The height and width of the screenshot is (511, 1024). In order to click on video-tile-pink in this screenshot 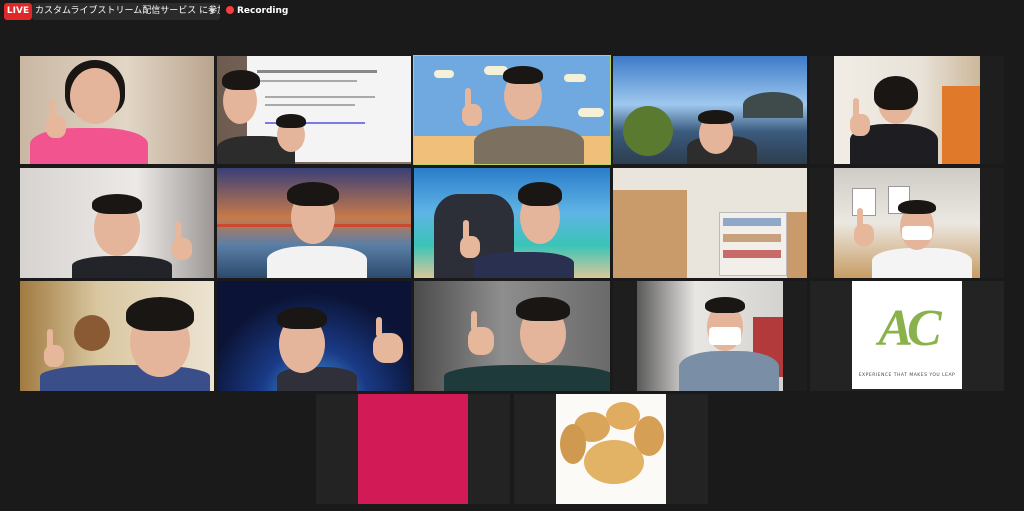, I will do `click(413, 449)`.